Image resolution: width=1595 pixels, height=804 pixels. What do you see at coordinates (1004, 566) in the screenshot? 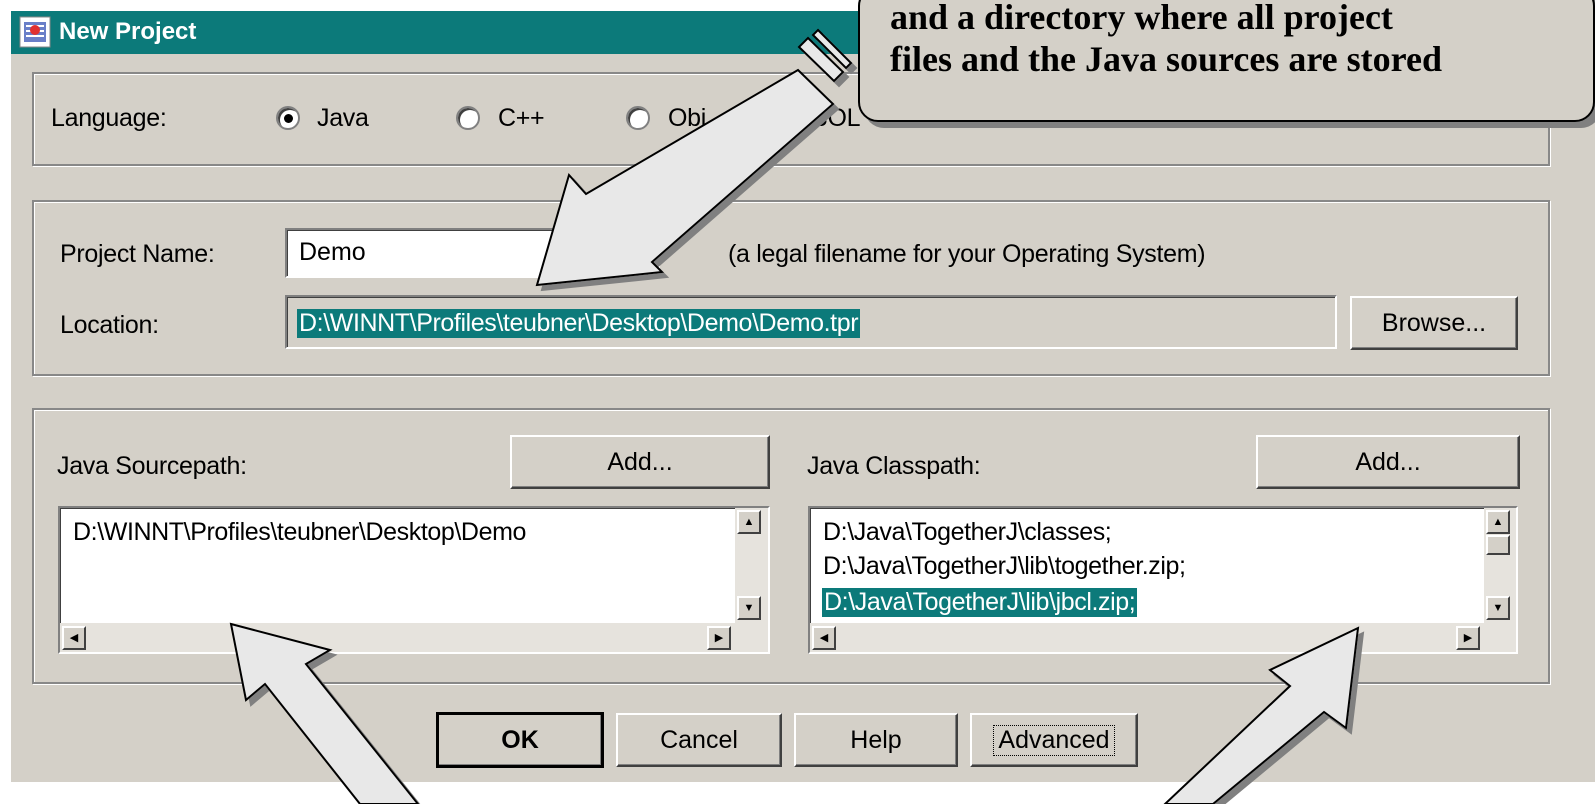
I see `list-item: D:\Java\TogetherJ\lib\together.zip;` at bounding box center [1004, 566].